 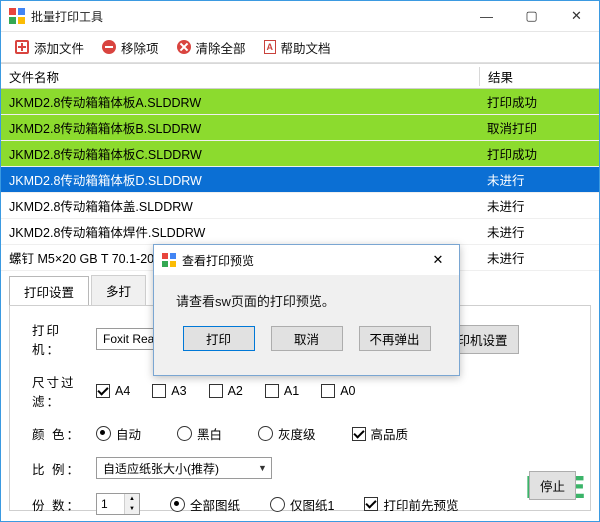 What do you see at coordinates (297, 435) in the screenshot?
I see `color-gray-label: 灰度级` at bounding box center [297, 435].